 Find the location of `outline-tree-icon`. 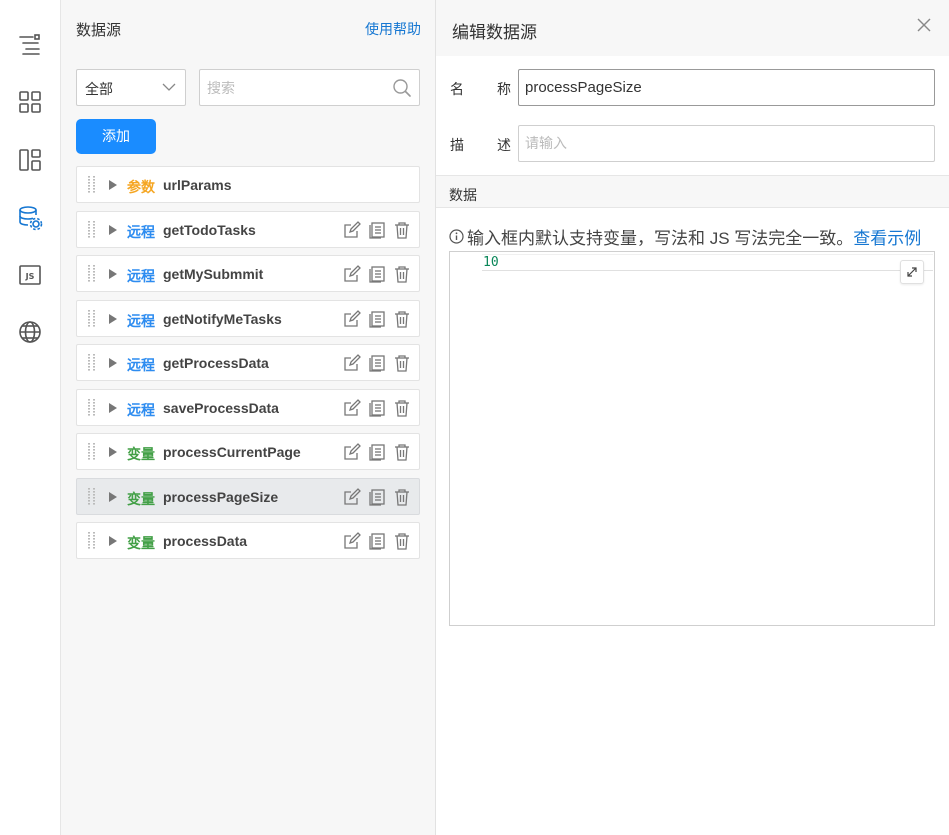

outline-tree-icon is located at coordinates (30, 45).